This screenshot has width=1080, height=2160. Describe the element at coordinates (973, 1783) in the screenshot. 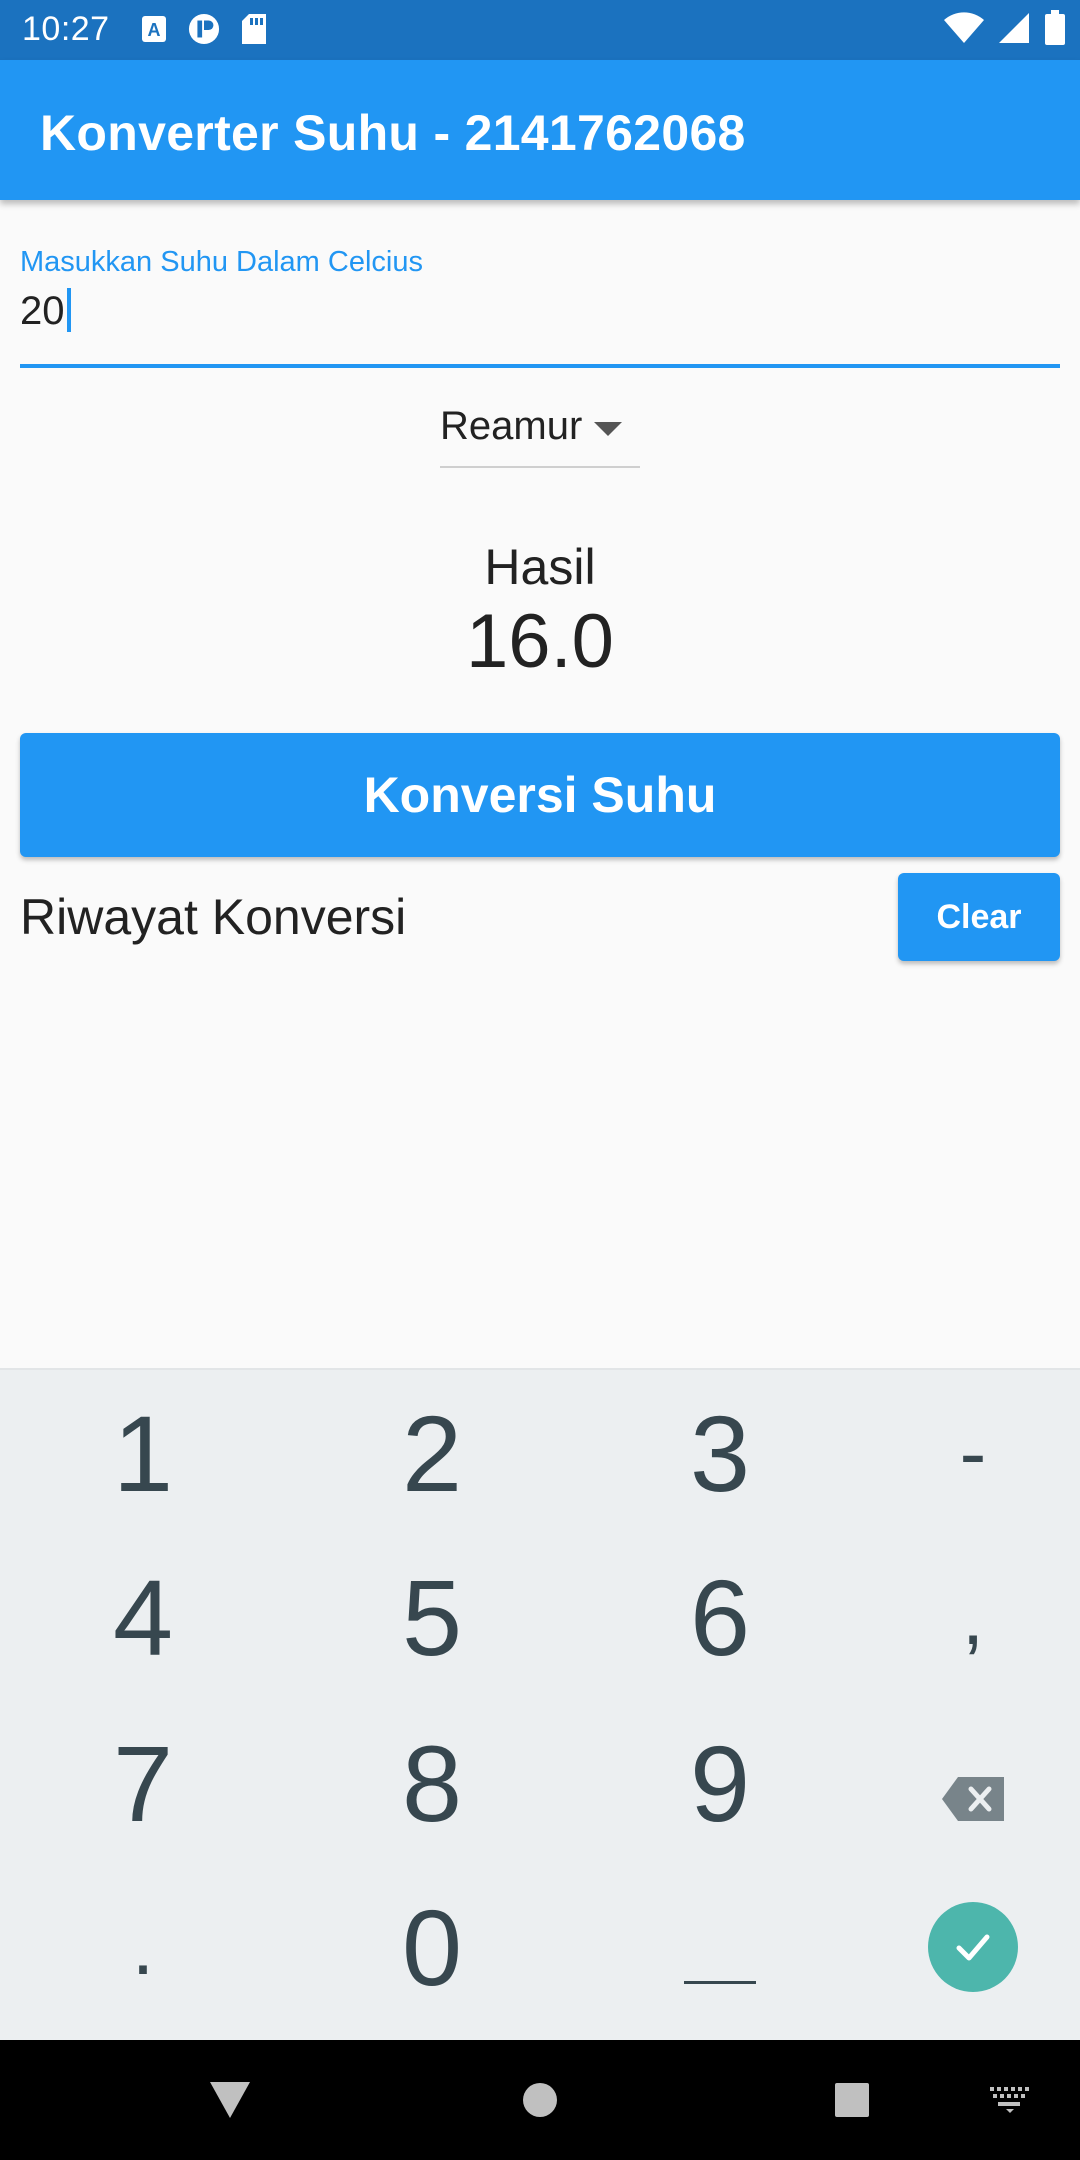

I see `backspace-icon` at that location.